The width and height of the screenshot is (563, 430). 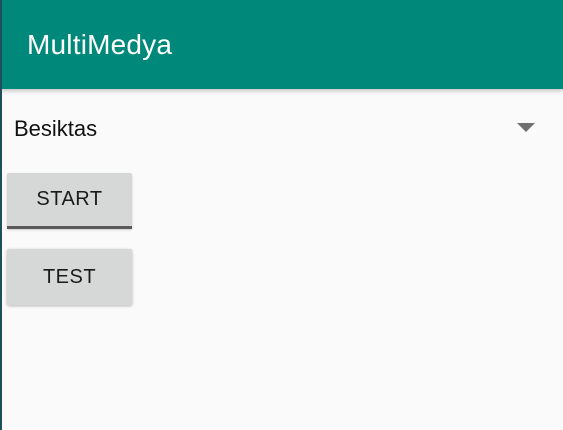 What do you see at coordinates (69, 201) in the screenshot?
I see `start-button: START` at bounding box center [69, 201].